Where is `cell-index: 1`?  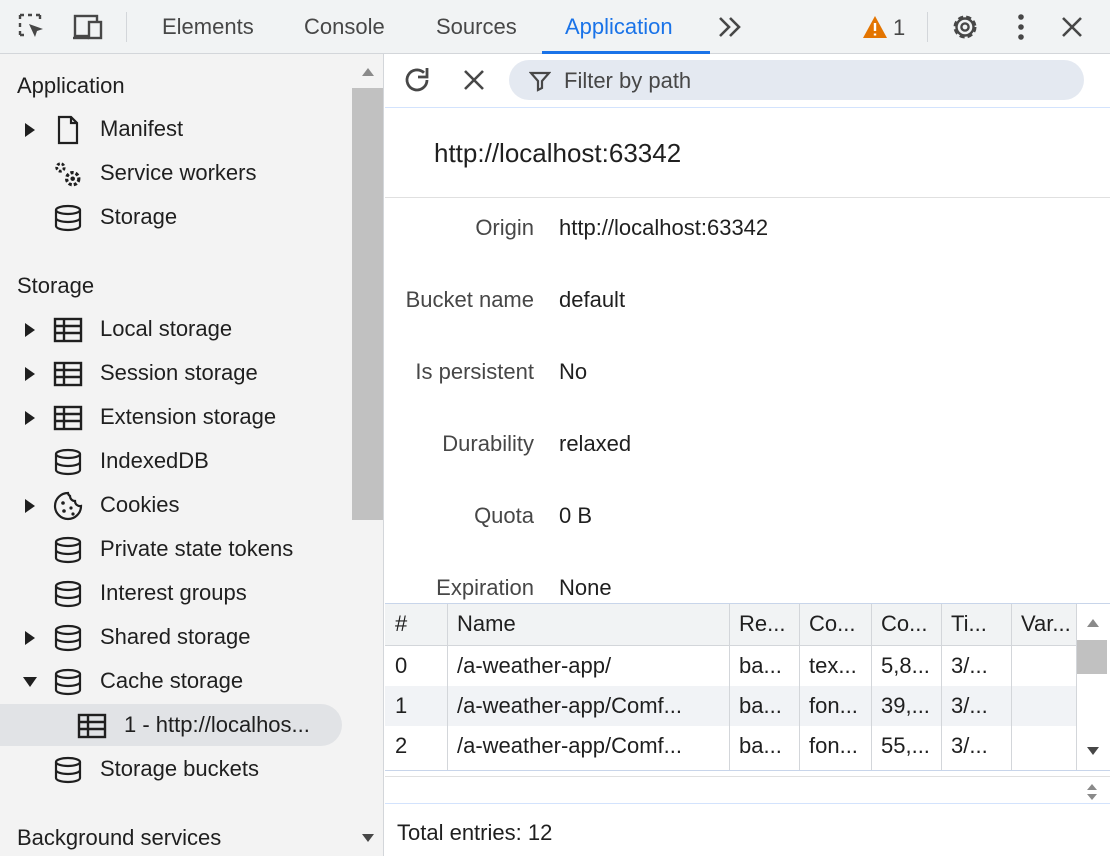 cell-index: 1 is located at coordinates (401, 705).